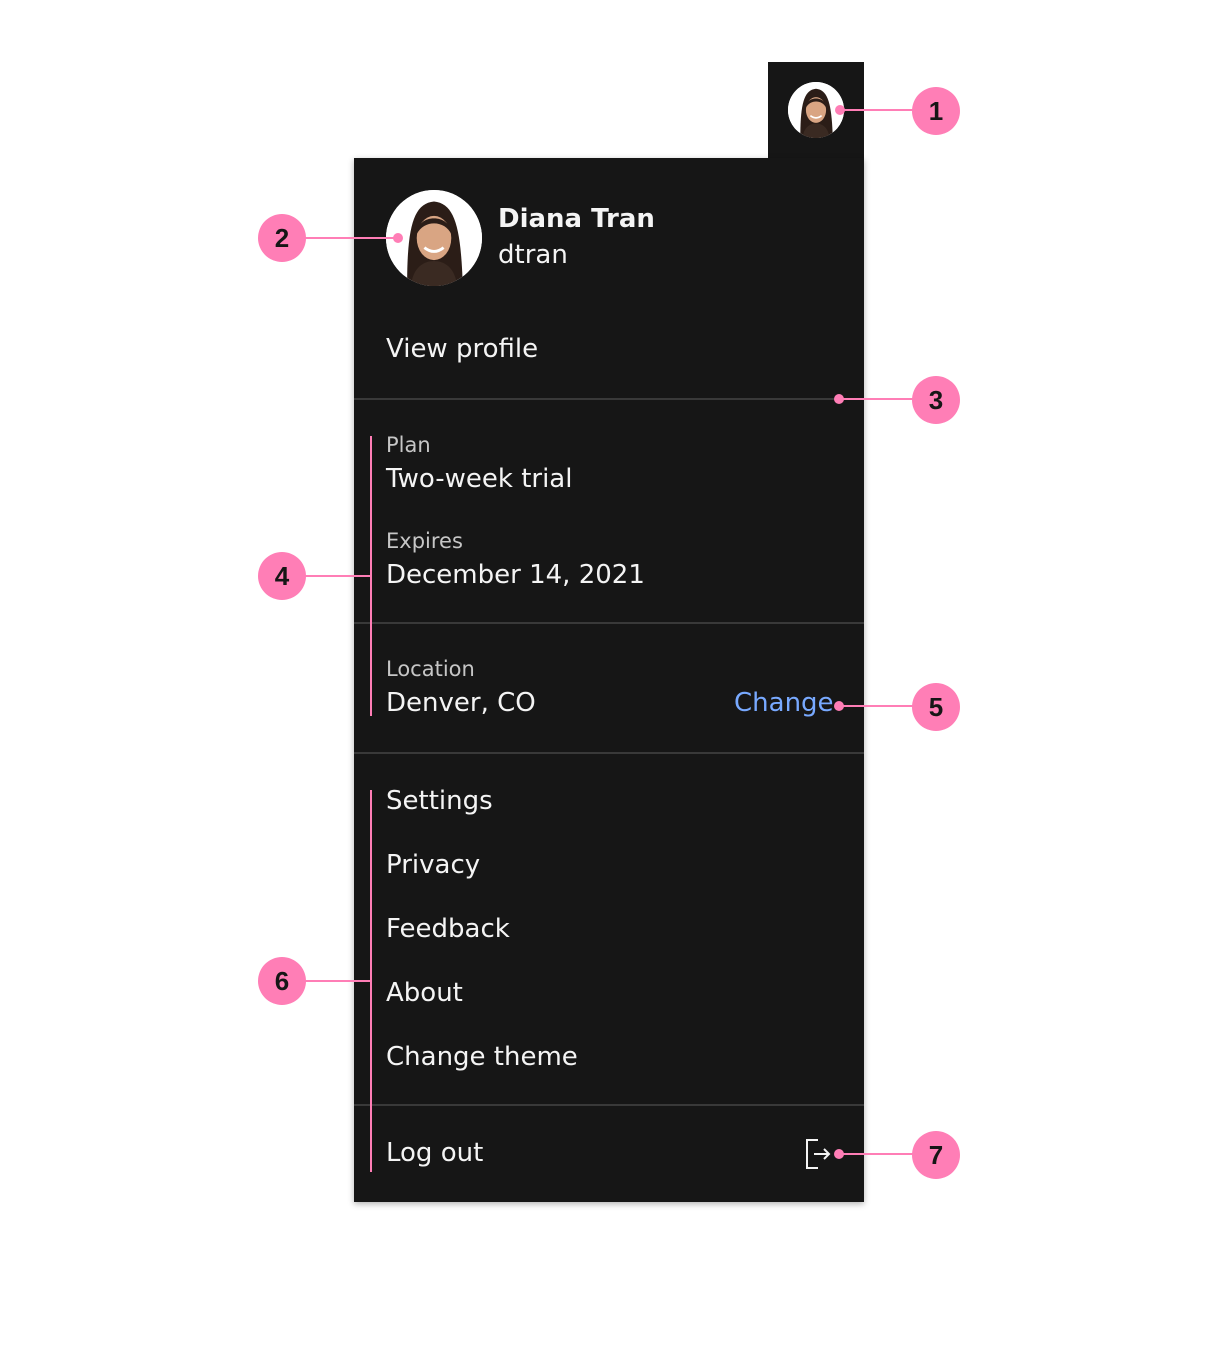  What do you see at coordinates (439, 801) in the screenshot?
I see `menu-item-settings: Settings` at bounding box center [439, 801].